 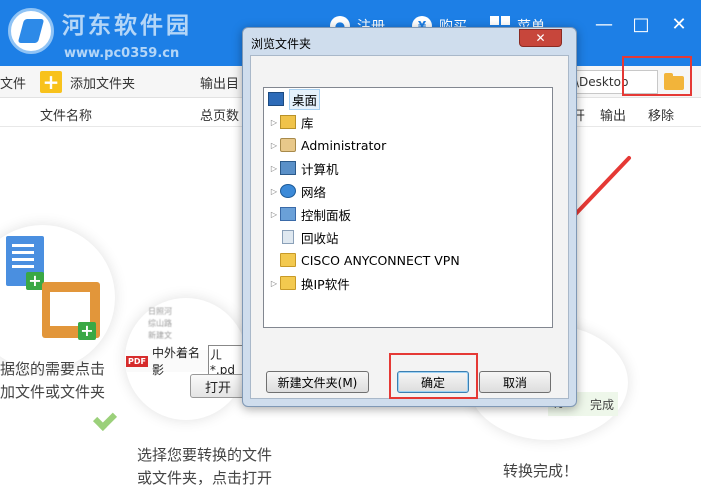 I want to click on recycle-bin-icon, so click(x=288, y=237).